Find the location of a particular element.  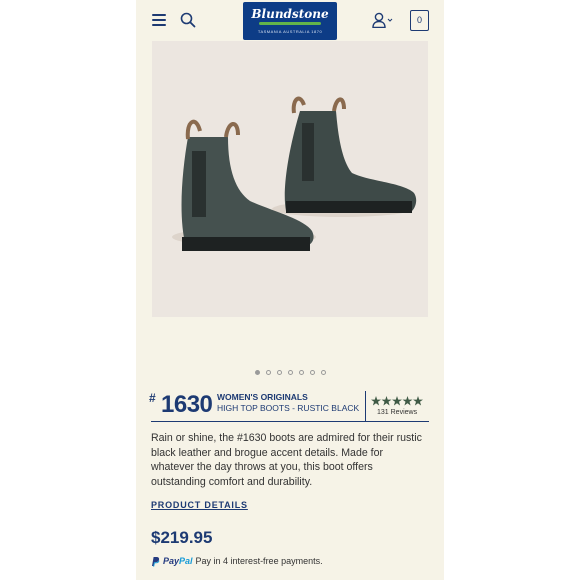

cart-button: 0 is located at coordinates (419, 20).